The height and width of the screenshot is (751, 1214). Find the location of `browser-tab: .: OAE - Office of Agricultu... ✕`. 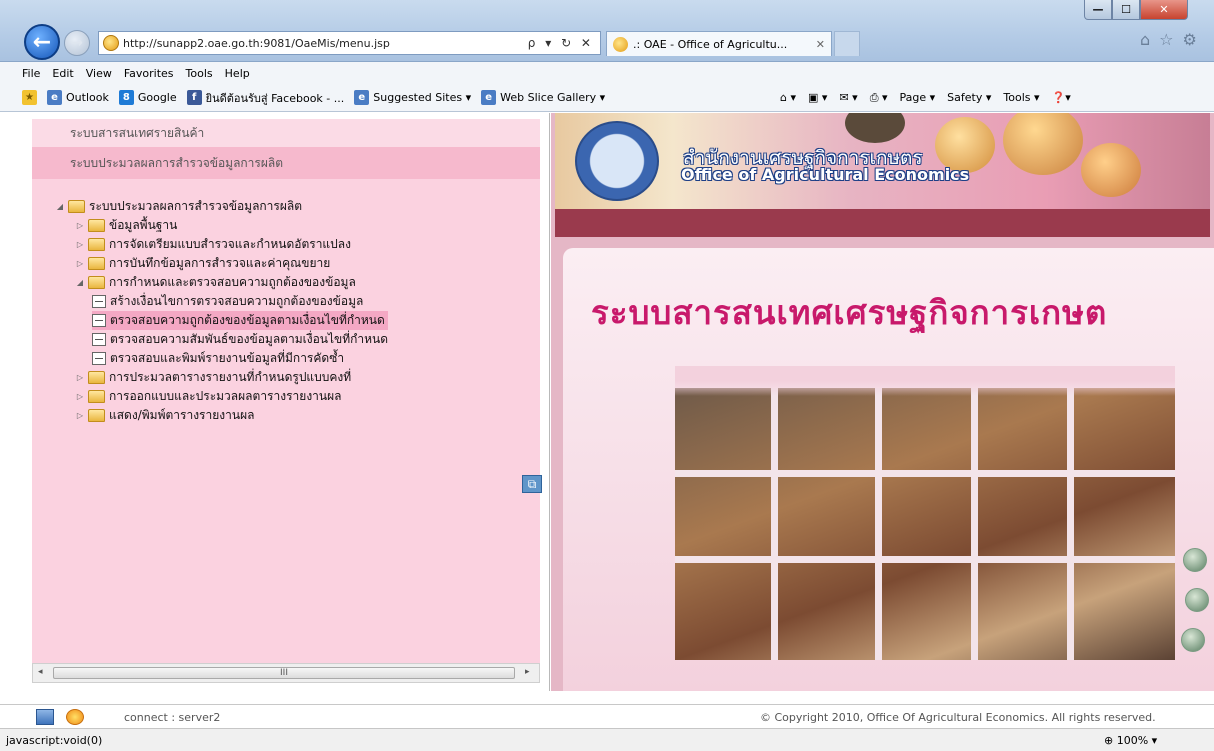

browser-tab: .: OAE - Office of Agricultu... ✕ is located at coordinates (719, 43).